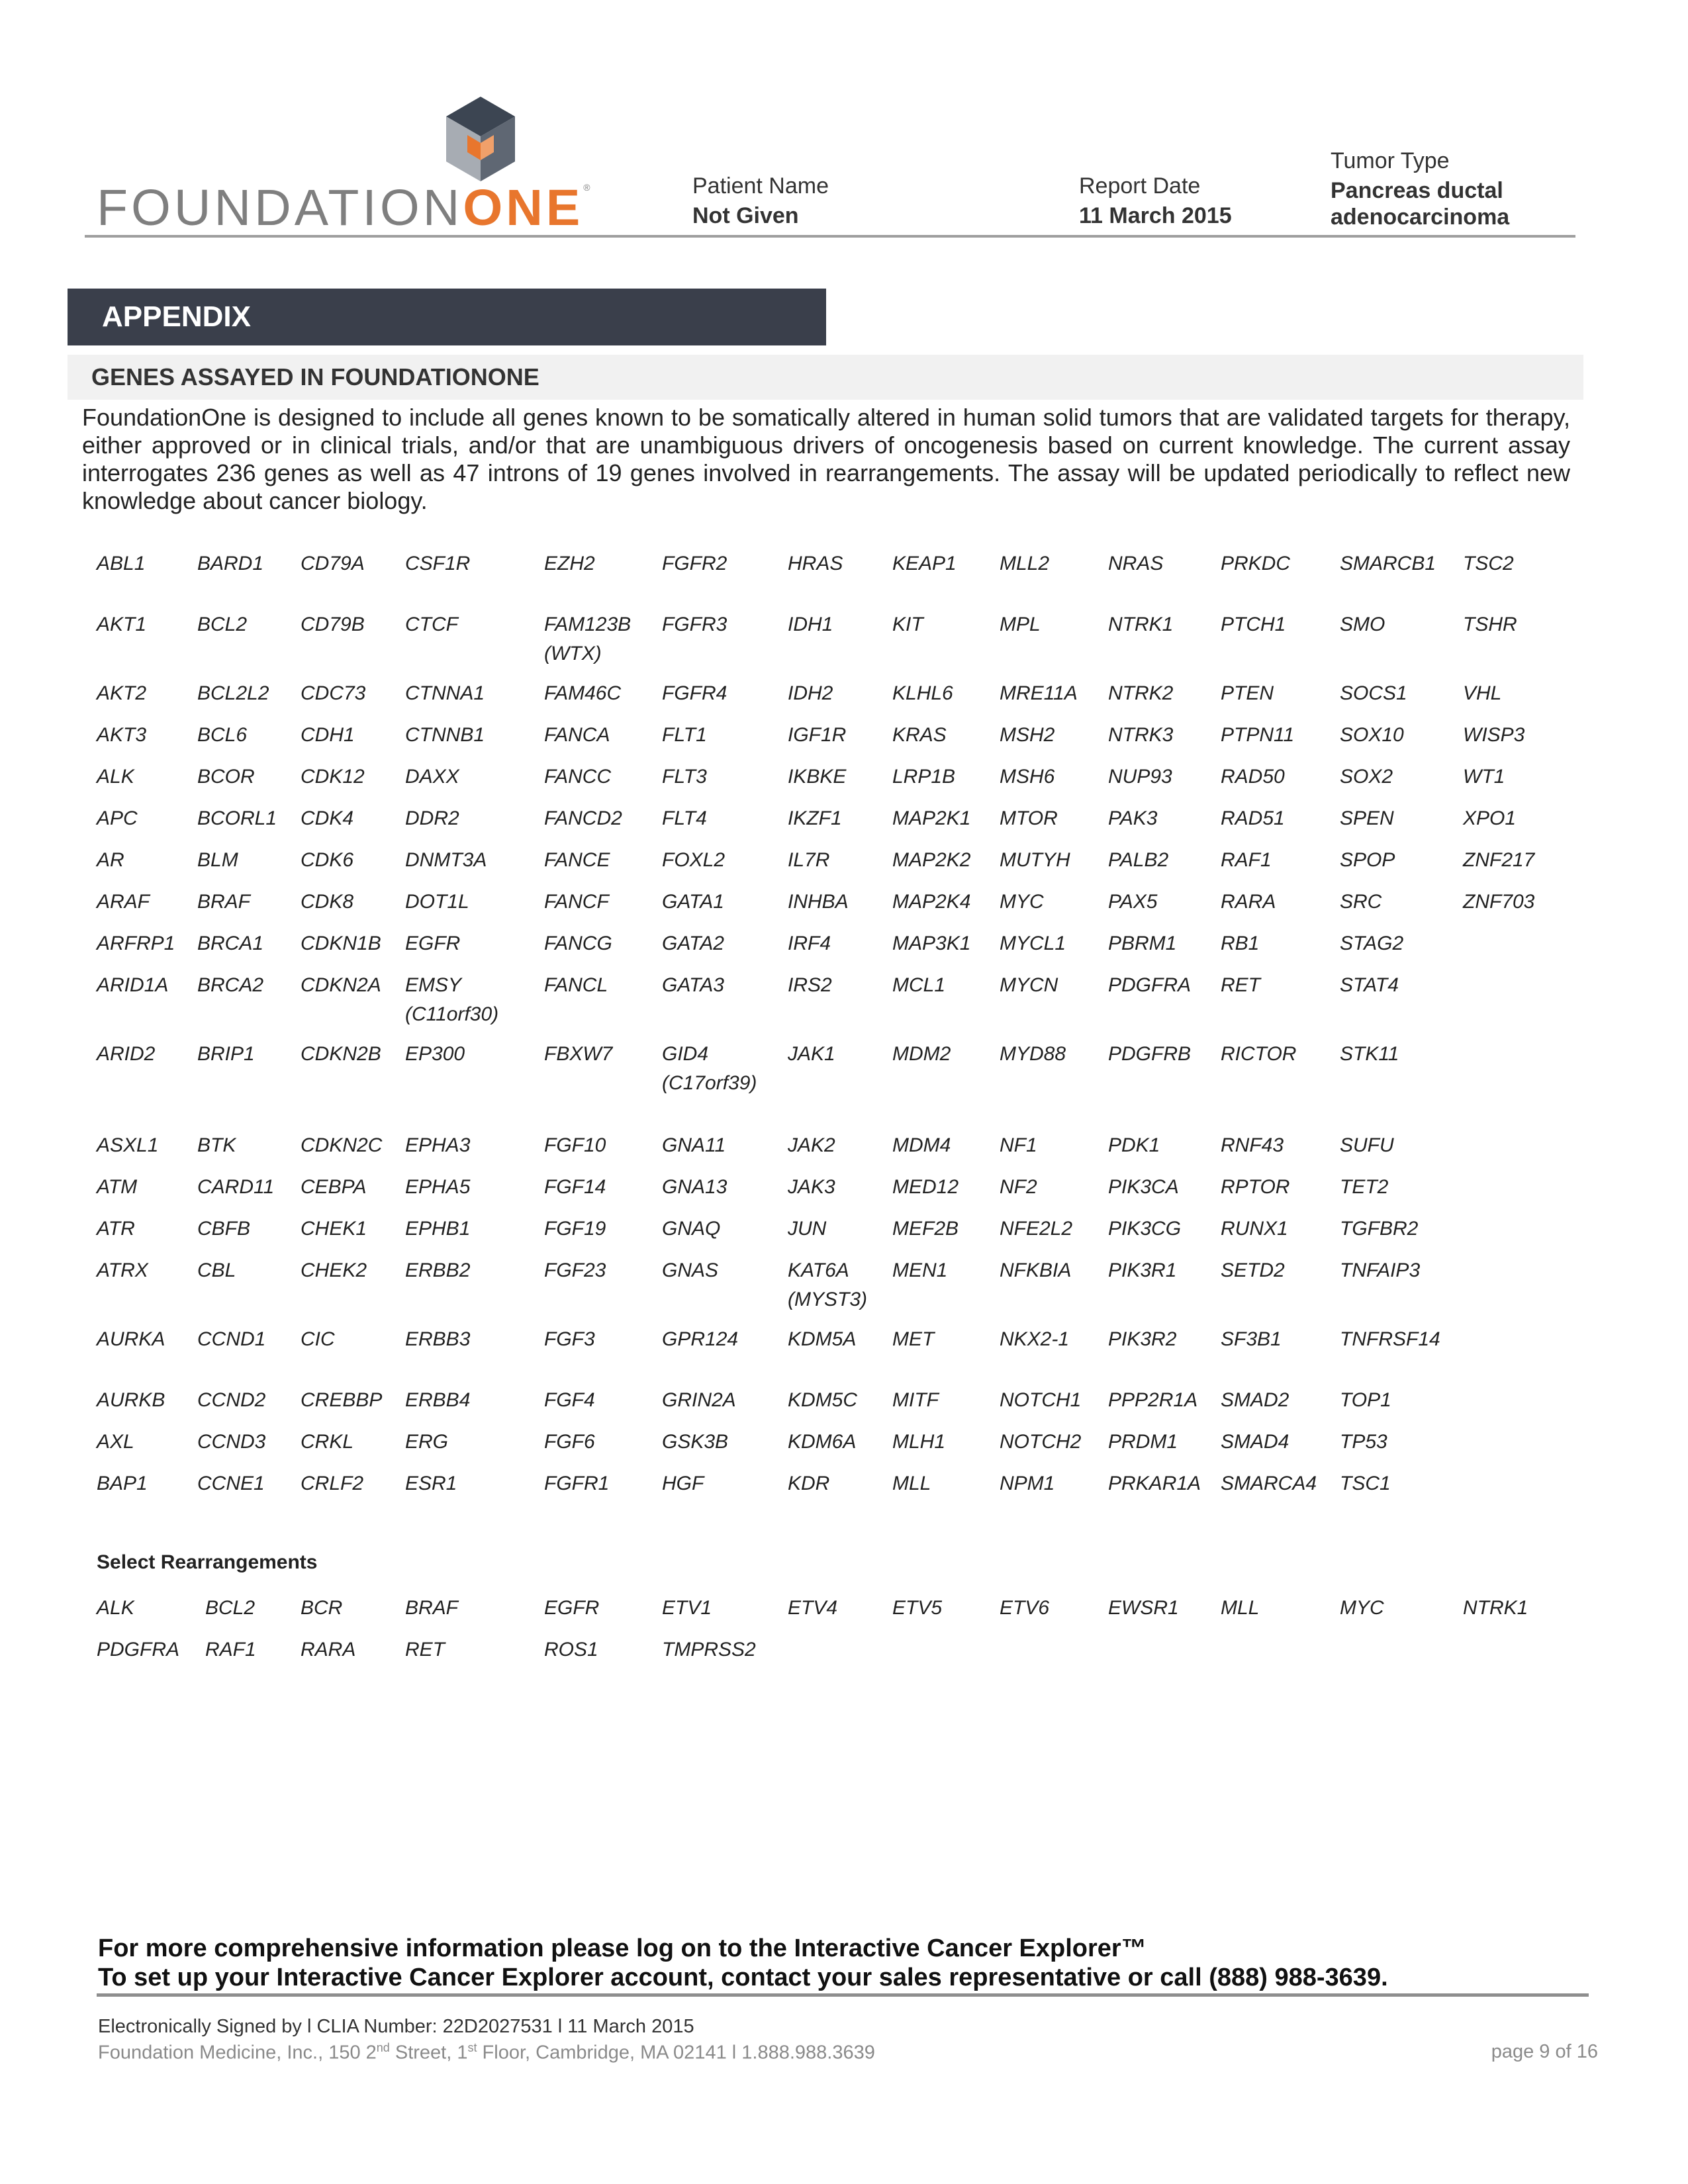 The height and width of the screenshot is (2184, 1688). What do you see at coordinates (1035, 860) in the screenshot?
I see `gene-cell: MUTYH` at bounding box center [1035, 860].